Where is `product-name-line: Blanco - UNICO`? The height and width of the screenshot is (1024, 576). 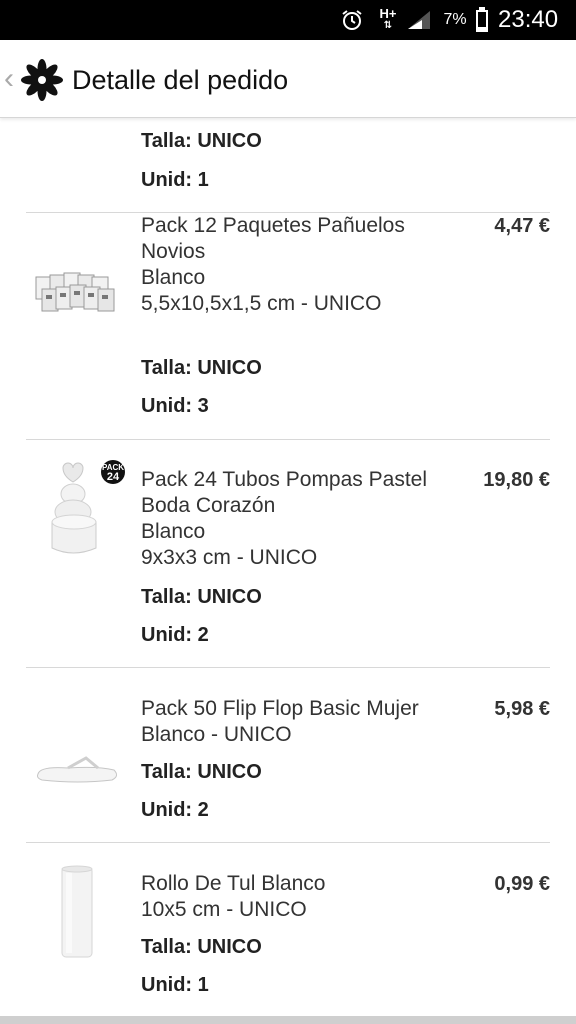
product-name-line: Blanco - UNICO is located at coordinates (216, 734).